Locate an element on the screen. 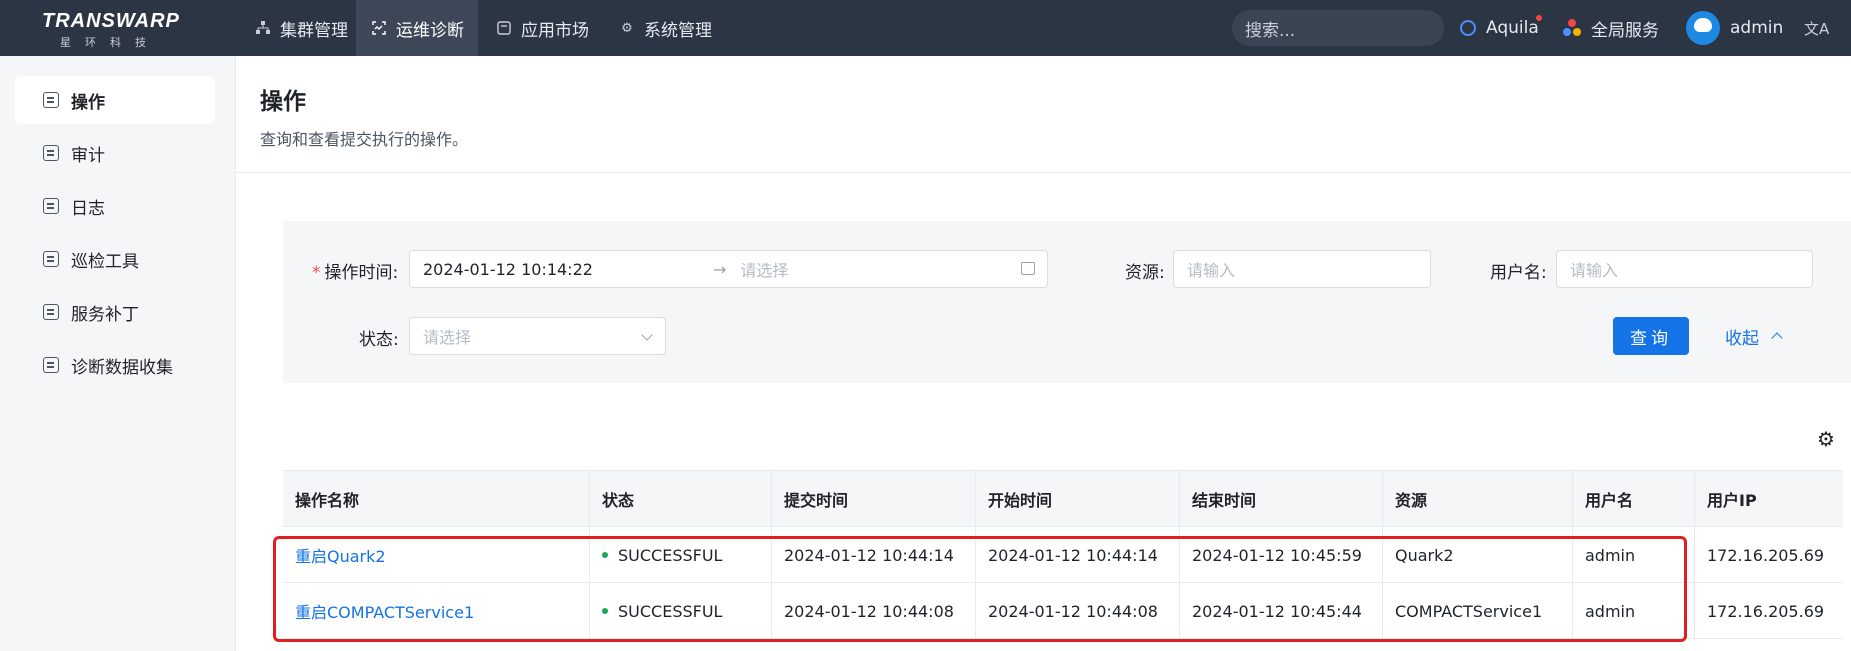 The image size is (1851, 651). brand-name: TRANSWARP is located at coordinates (111, 21).